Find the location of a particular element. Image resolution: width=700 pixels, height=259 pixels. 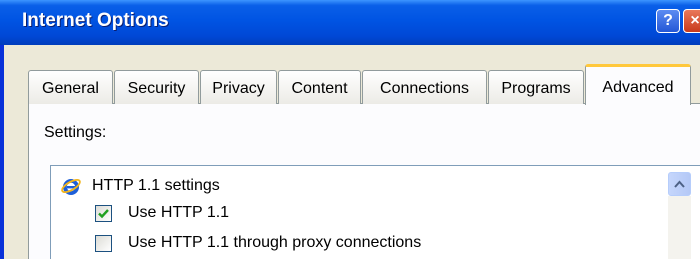

checkbox-use-http11 is located at coordinates (103, 213).